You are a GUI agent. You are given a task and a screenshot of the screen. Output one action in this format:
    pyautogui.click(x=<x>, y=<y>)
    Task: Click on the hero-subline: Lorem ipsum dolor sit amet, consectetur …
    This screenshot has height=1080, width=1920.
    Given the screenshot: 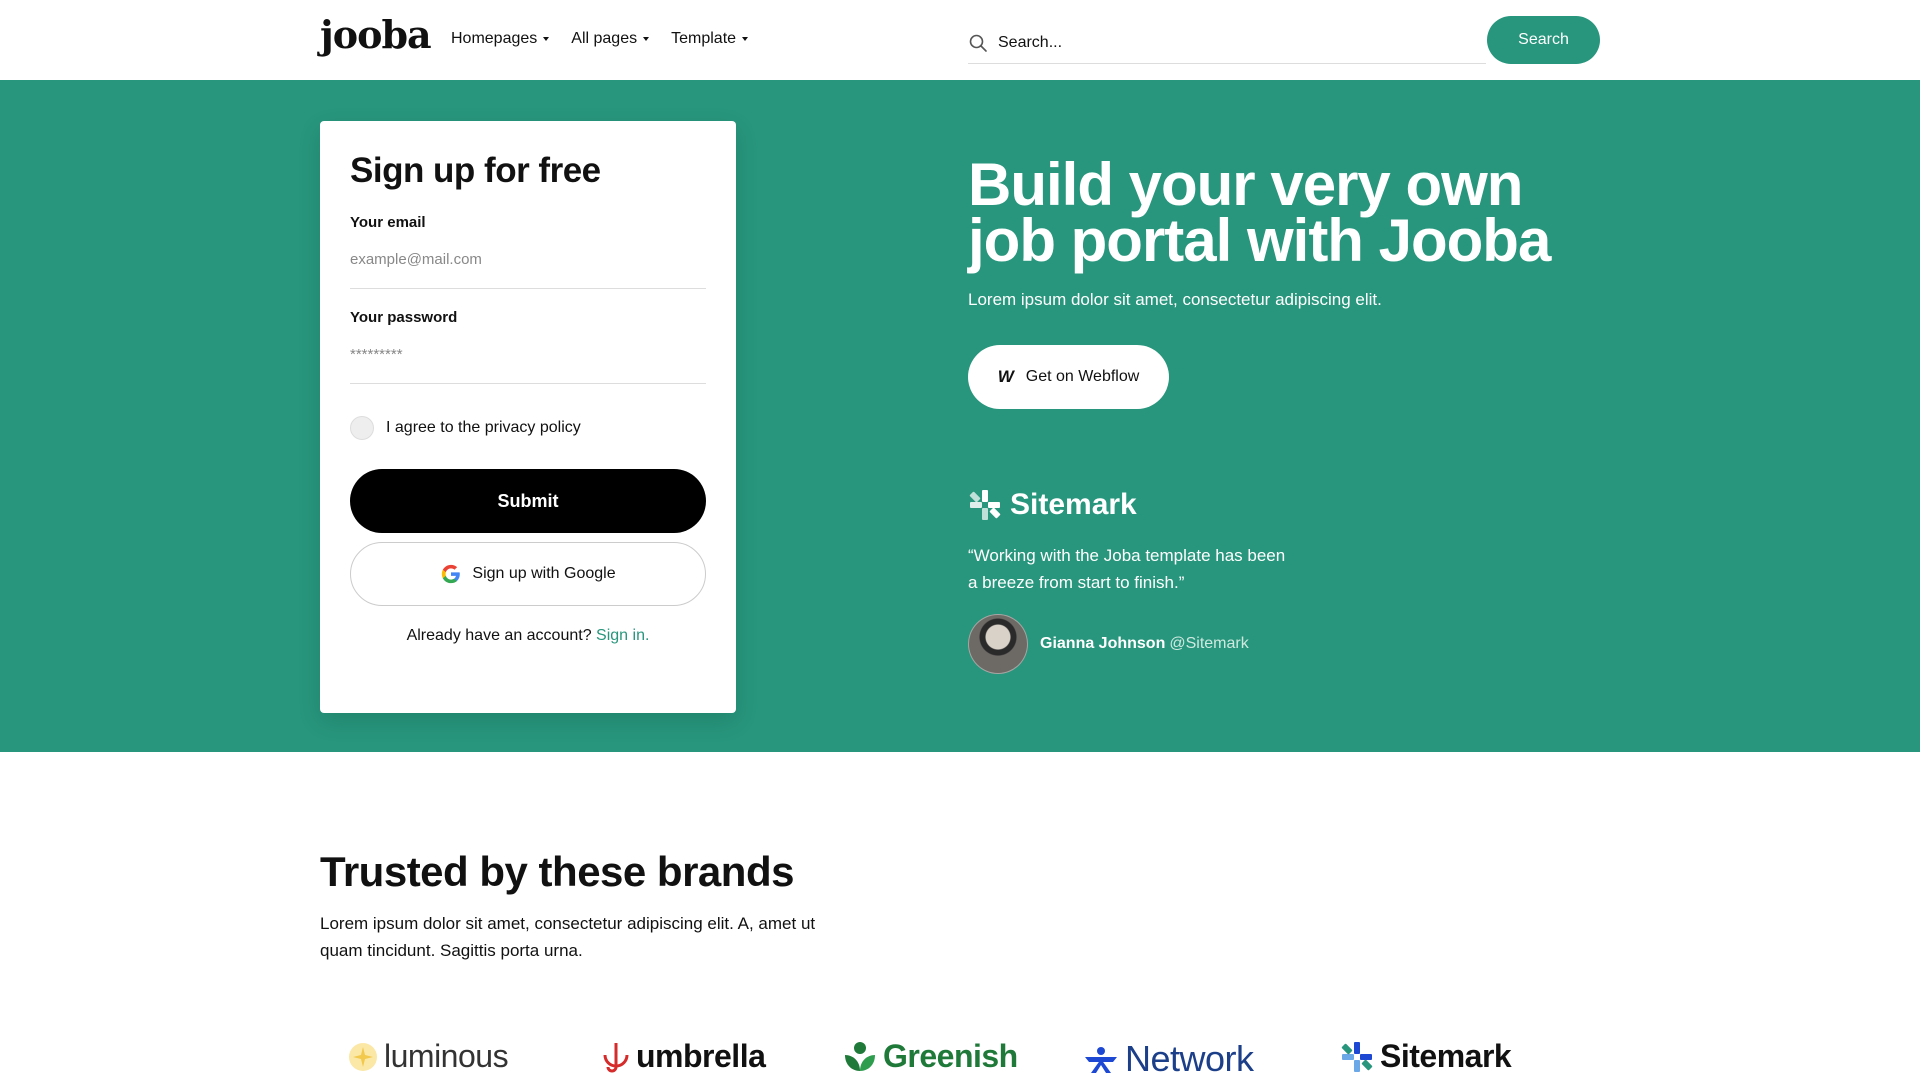 What is the action you would take?
    pyautogui.click(x=1175, y=299)
    